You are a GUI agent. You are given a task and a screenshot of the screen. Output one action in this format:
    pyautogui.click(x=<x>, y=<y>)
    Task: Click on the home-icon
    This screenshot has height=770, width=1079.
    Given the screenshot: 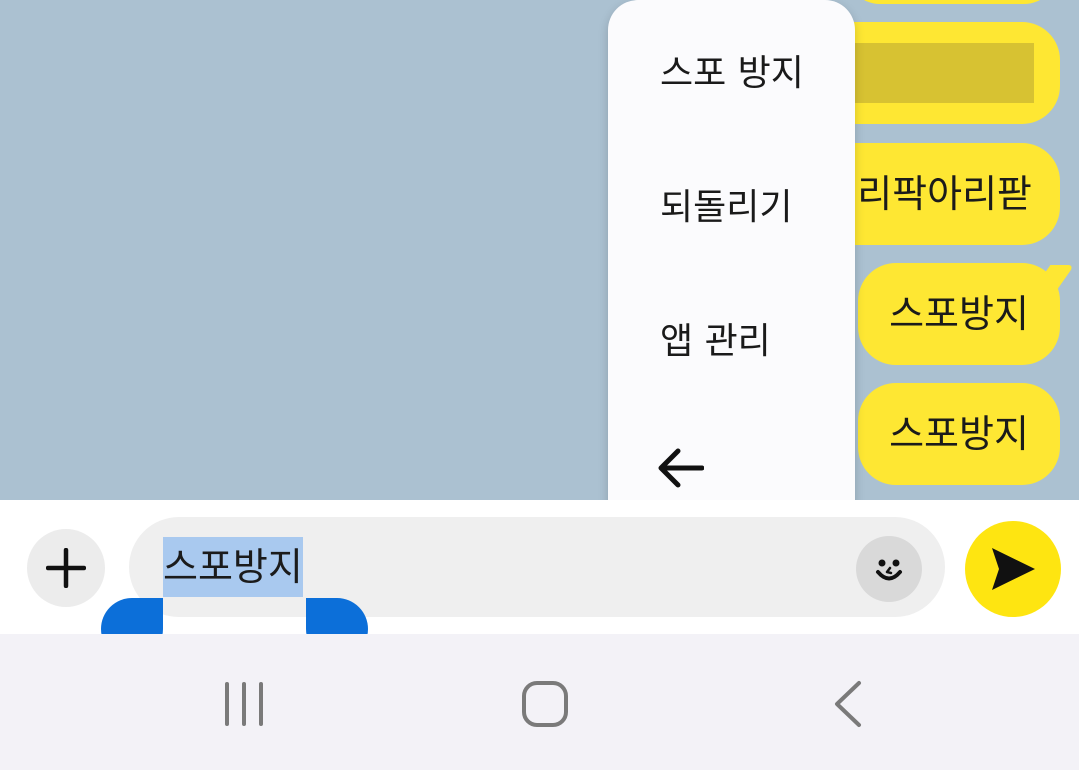 What is the action you would take?
    pyautogui.click(x=545, y=704)
    